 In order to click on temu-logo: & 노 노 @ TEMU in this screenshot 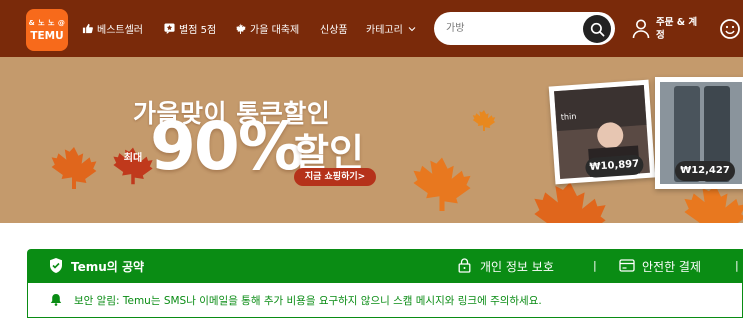, I will do `click(47, 30)`.